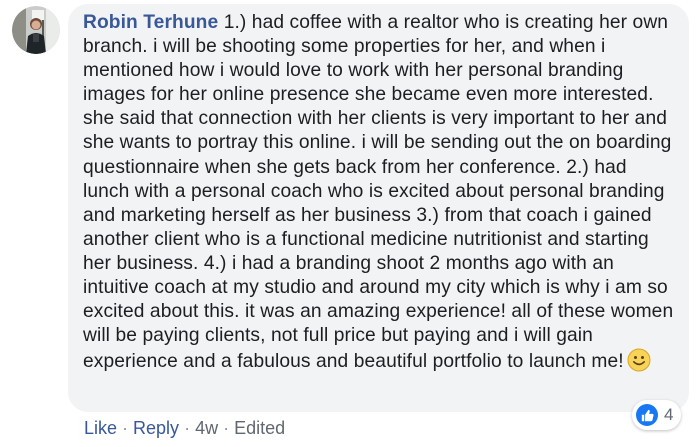 This screenshot has width=700, height=447. What do you see at coordinates (156, 428) in the screenshot?
I see `reply-link: Reply` at bounding box center [156, 428].